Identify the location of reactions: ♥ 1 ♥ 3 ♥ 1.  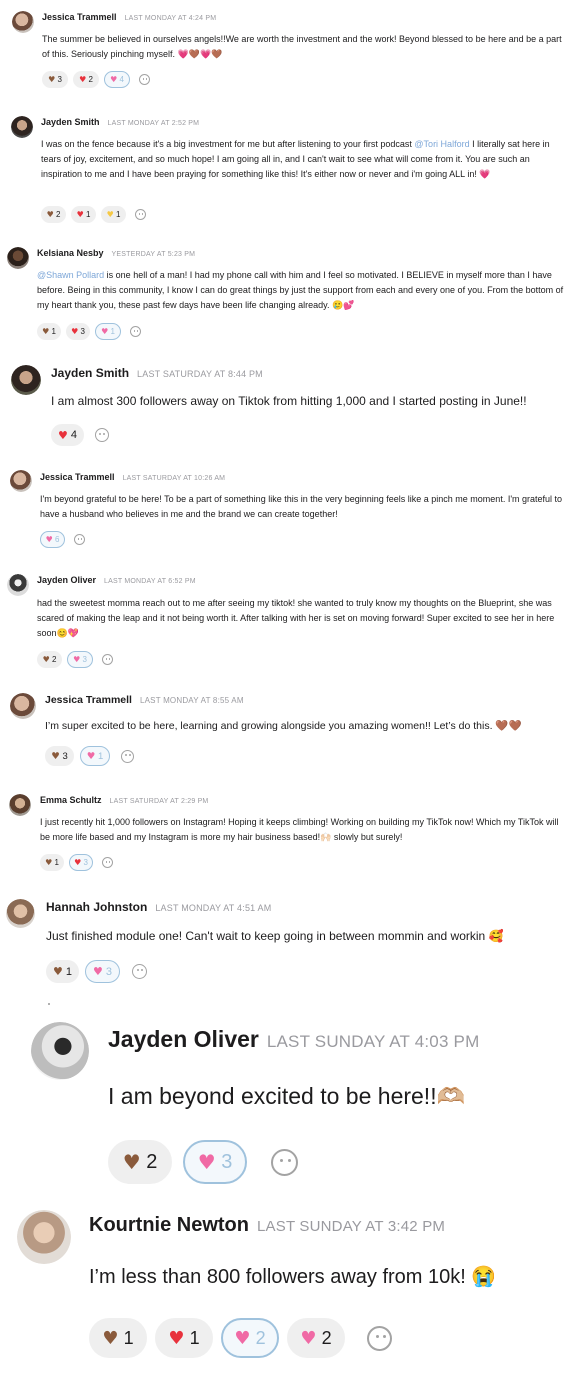
(89, 331).